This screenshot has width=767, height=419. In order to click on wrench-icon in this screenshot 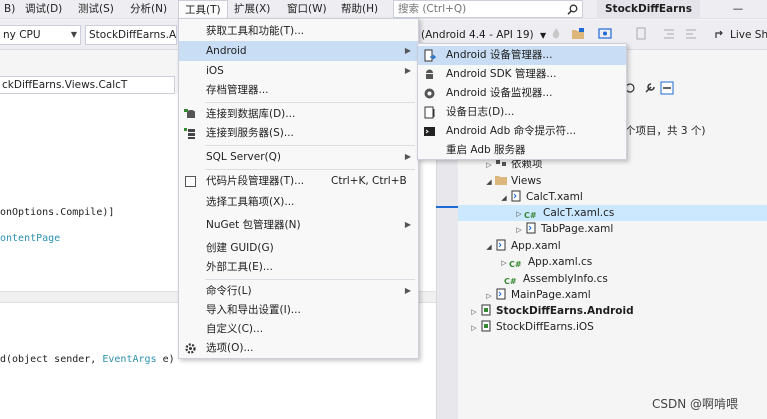, I will do `click(650, 88)`.